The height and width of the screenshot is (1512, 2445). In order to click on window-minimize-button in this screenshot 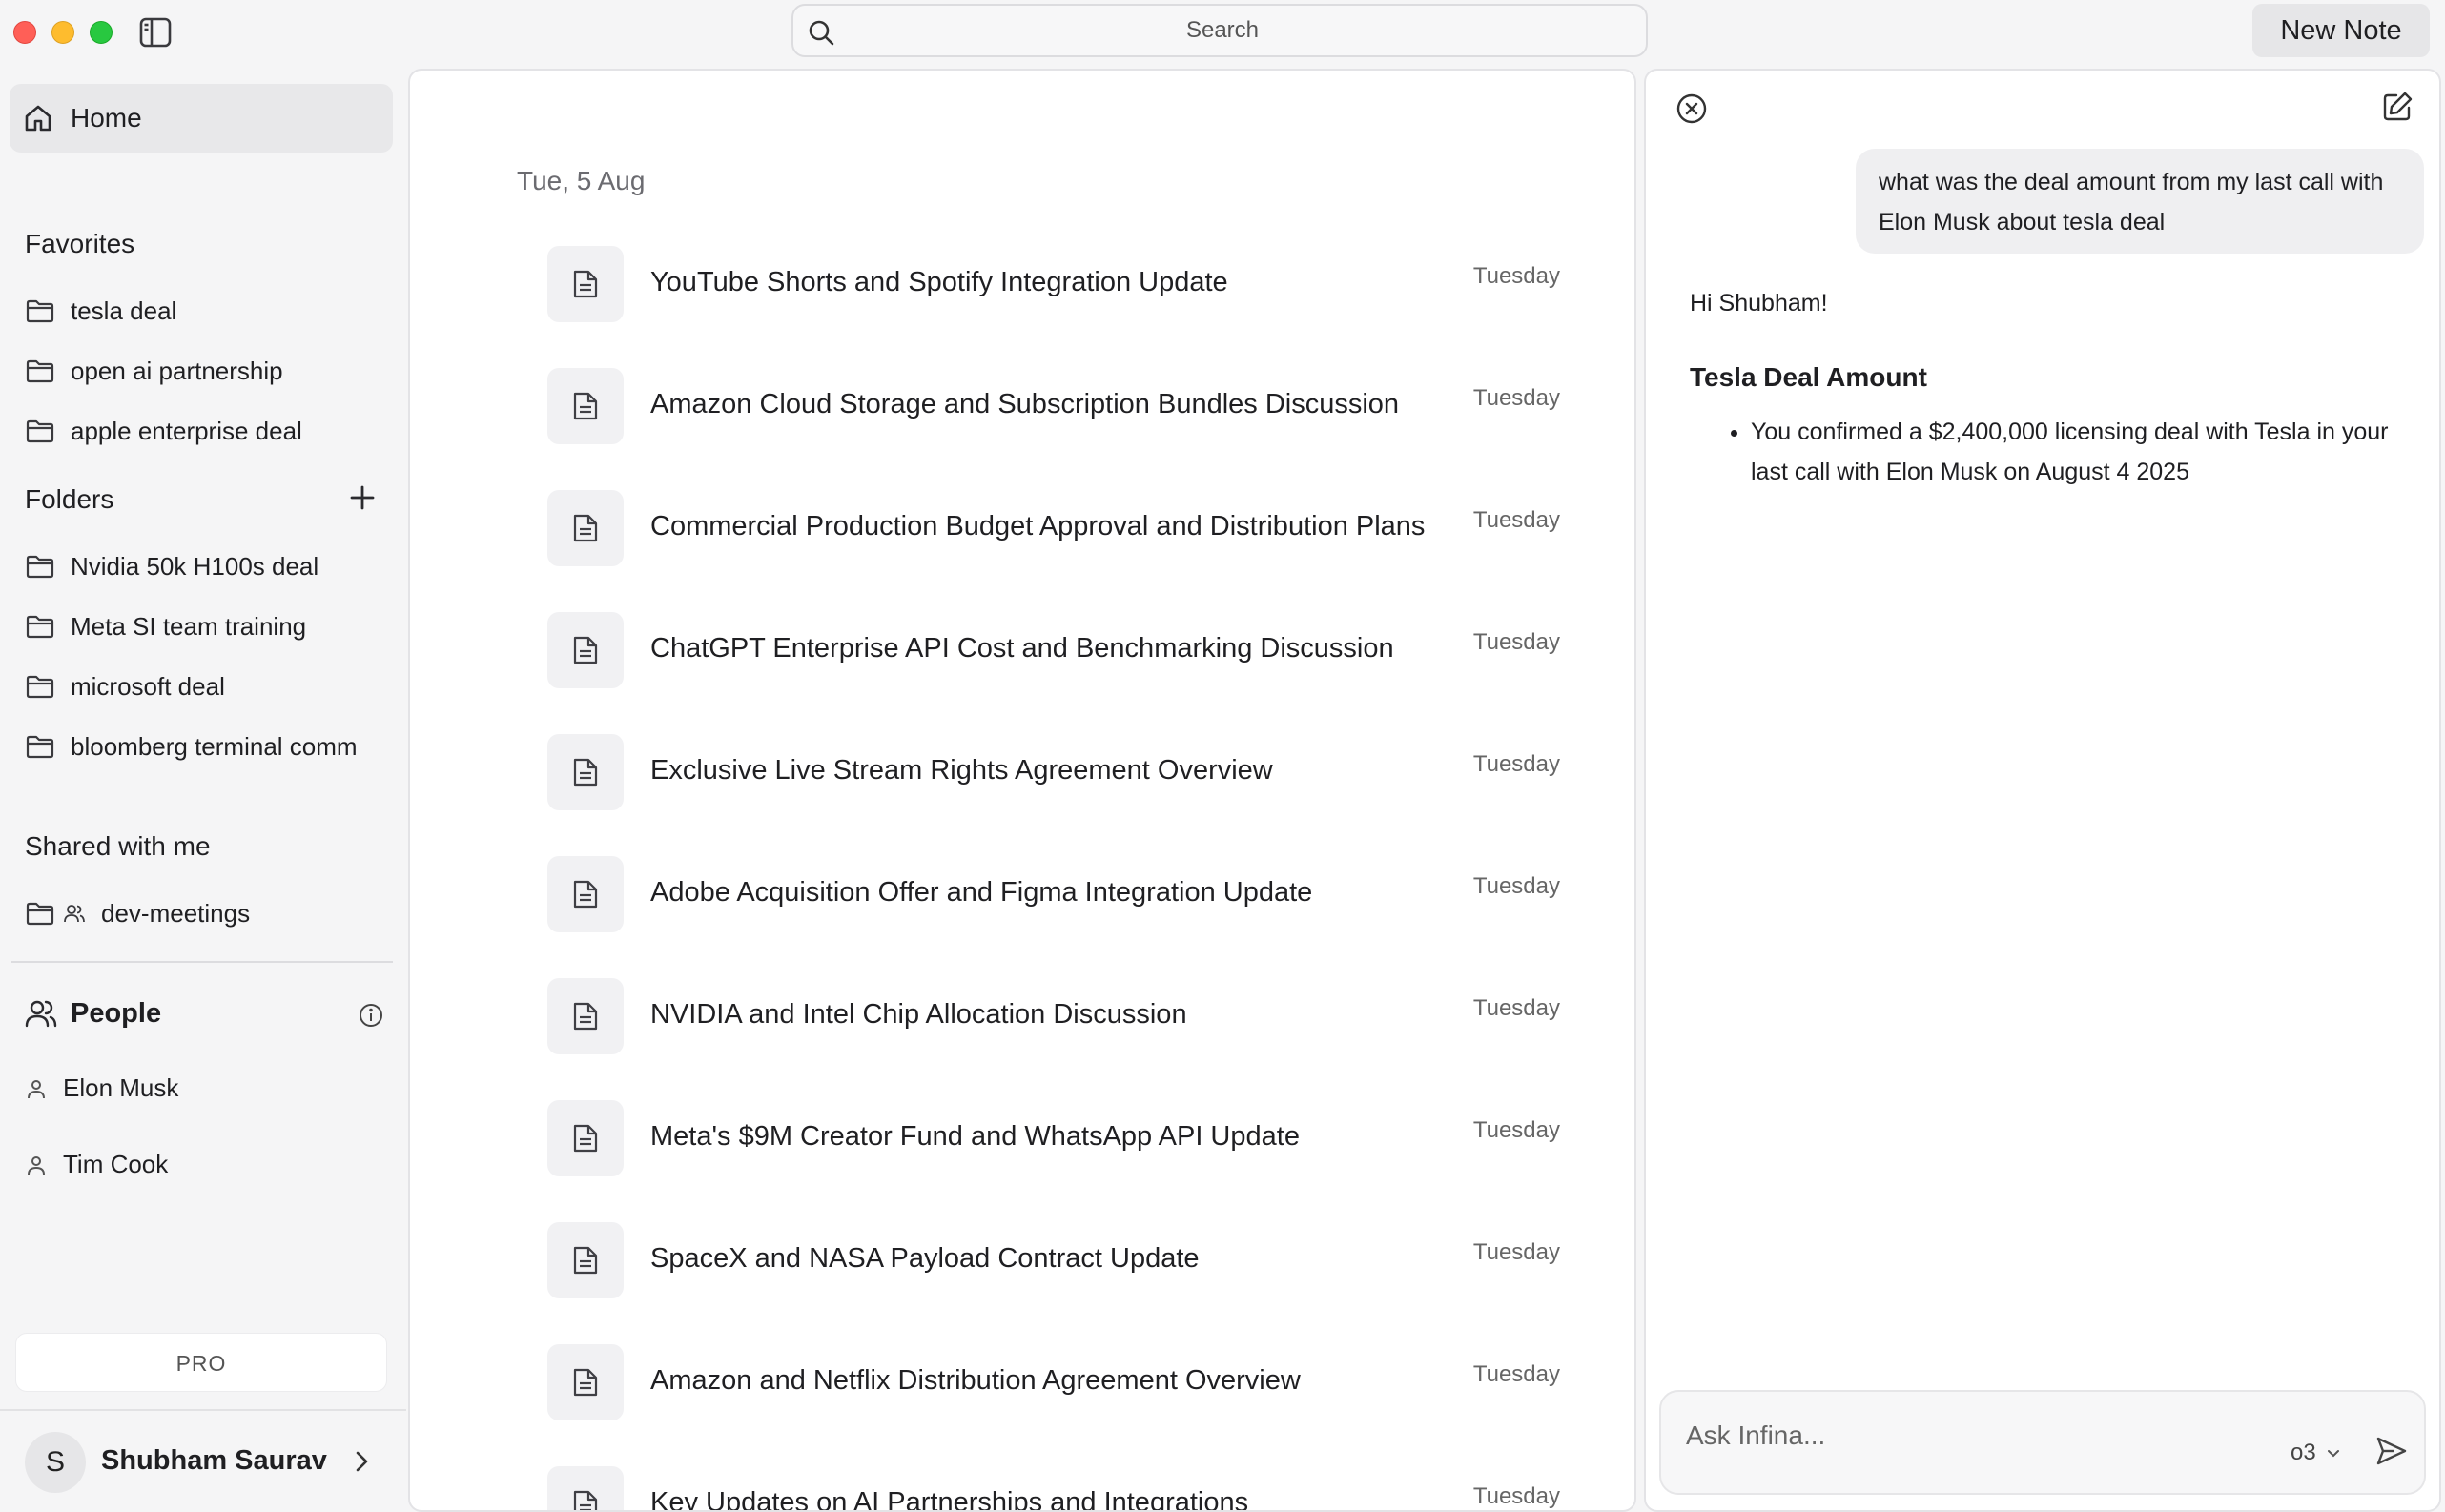, I will do `click(63, 32)`.